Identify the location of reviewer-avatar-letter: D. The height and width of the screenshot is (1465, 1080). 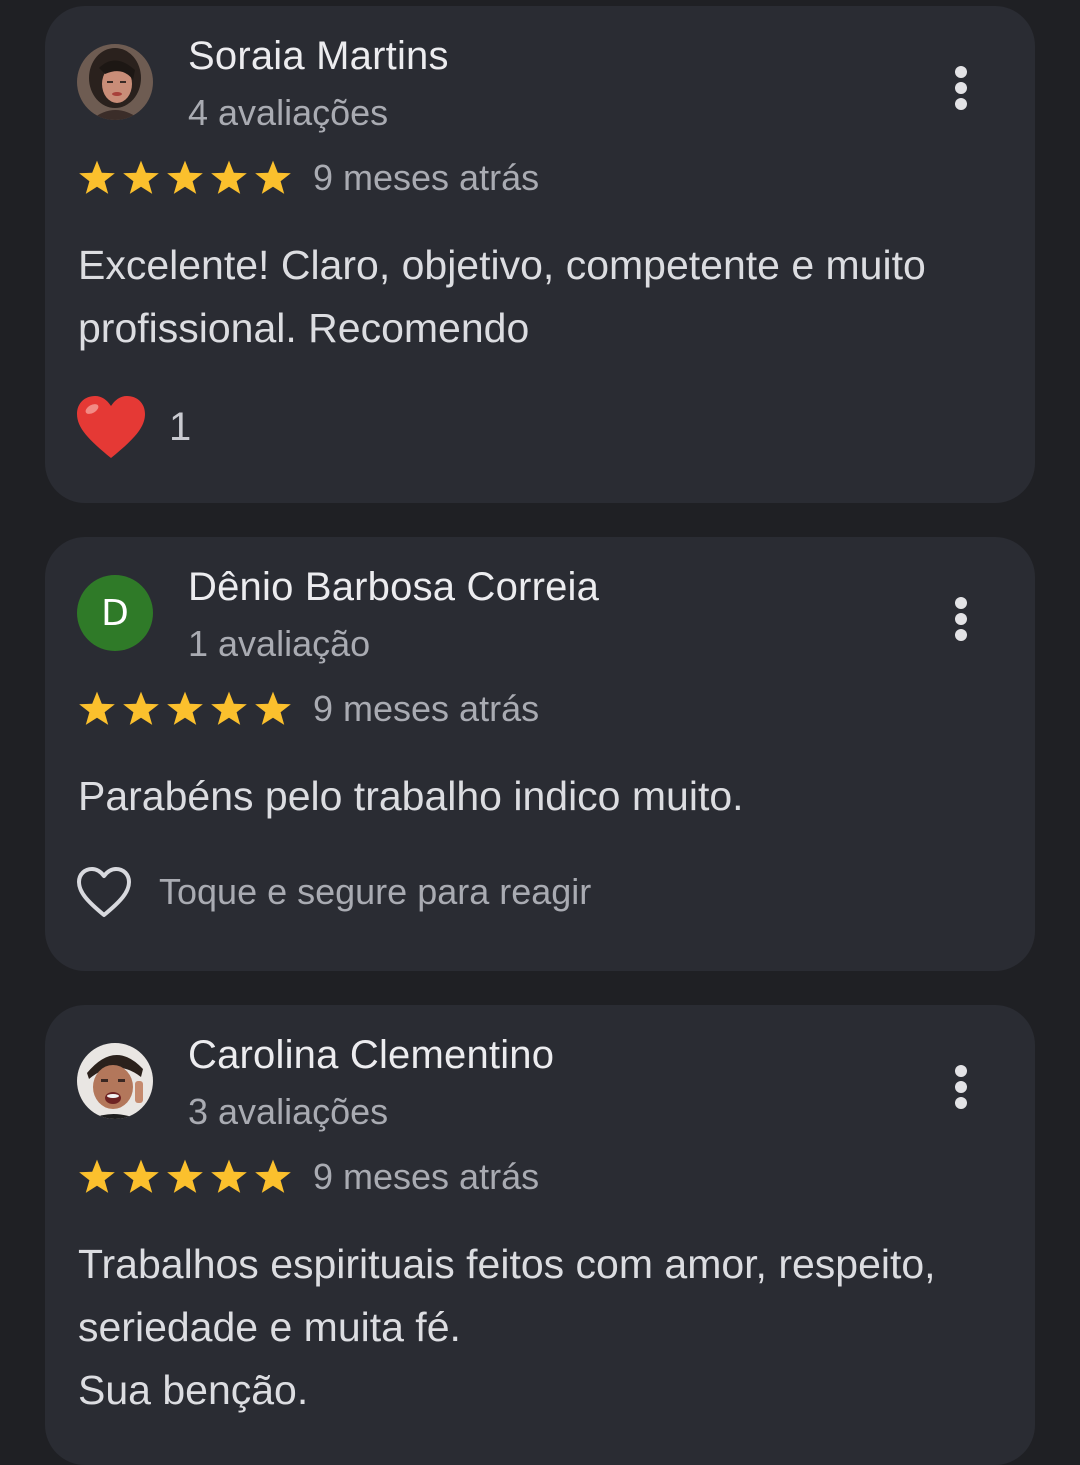
(115, 613).